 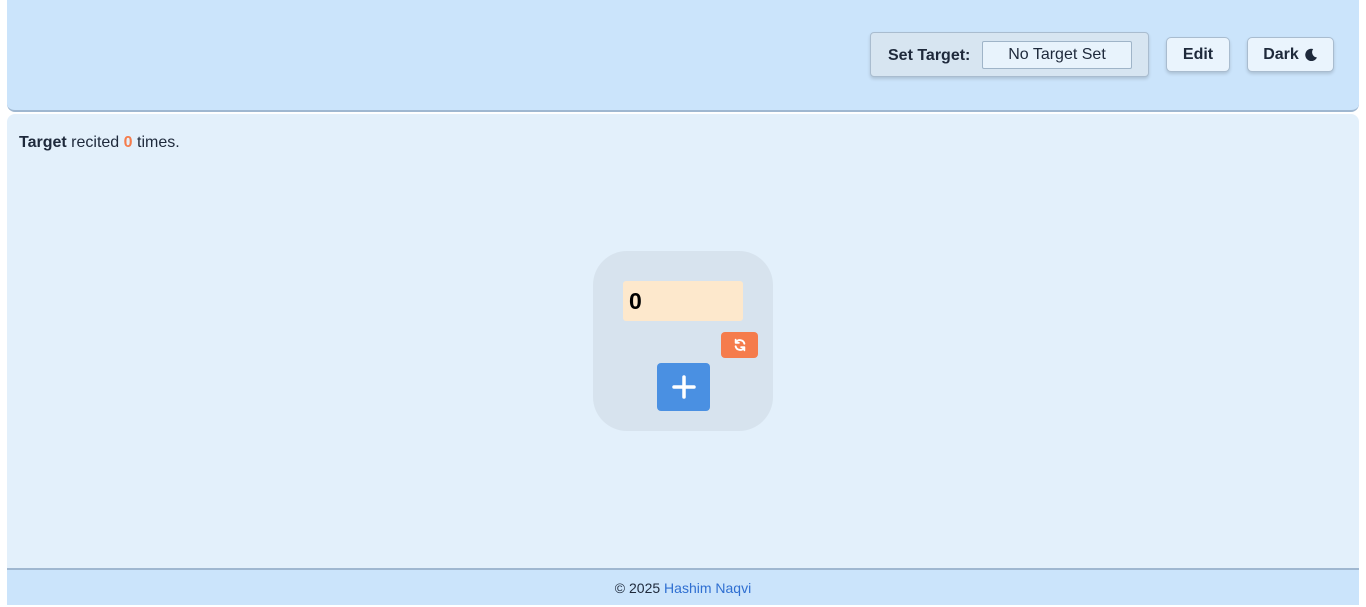 I want to click on refresh-icon, so click(x=739, y=345).